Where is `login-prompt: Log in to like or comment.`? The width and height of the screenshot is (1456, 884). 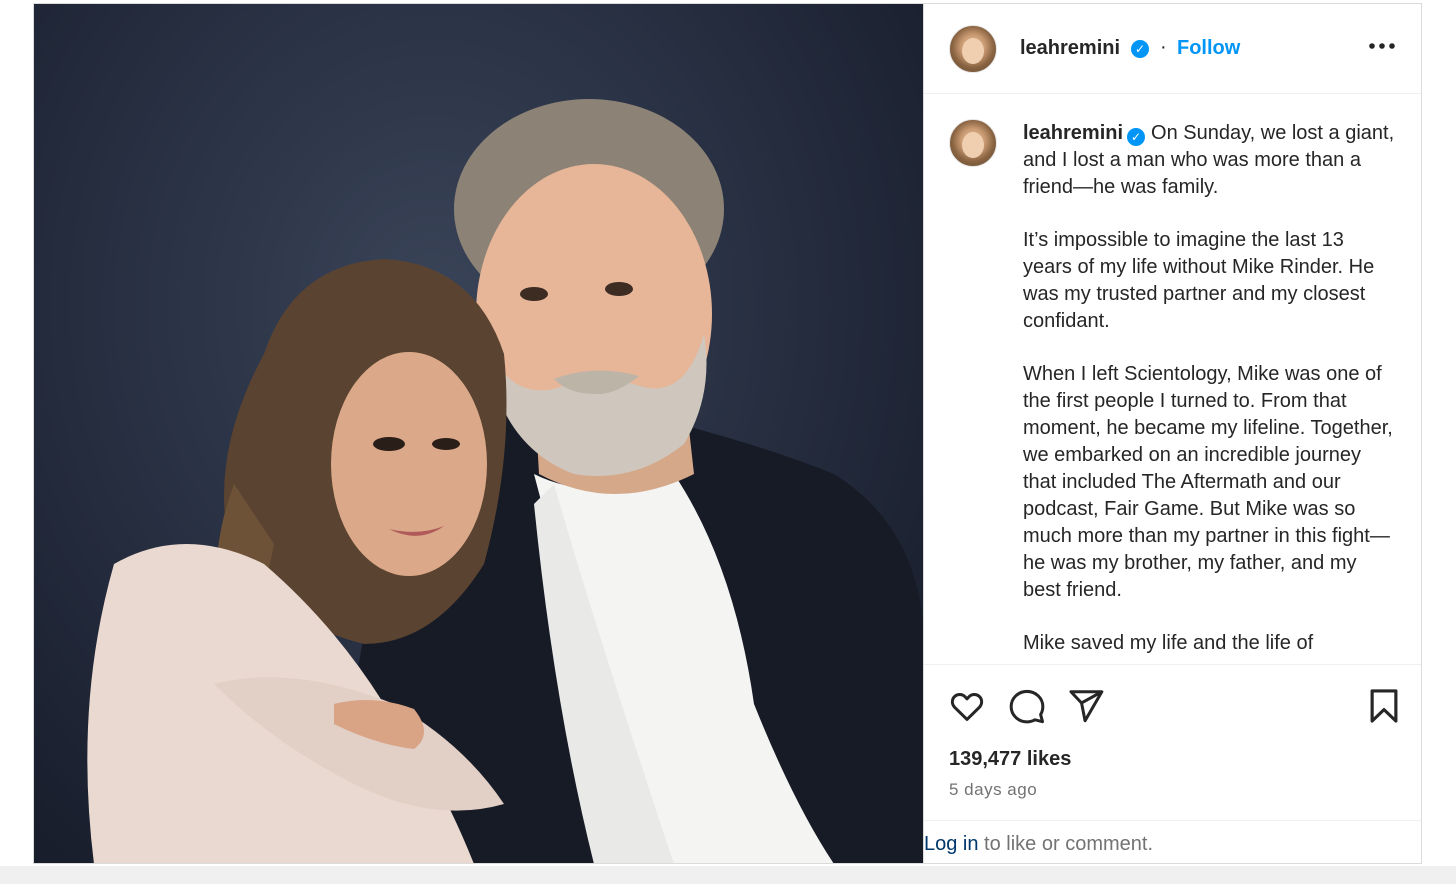 login-prompt: Log in to like or comment. is located at coordinates (1172, 841).